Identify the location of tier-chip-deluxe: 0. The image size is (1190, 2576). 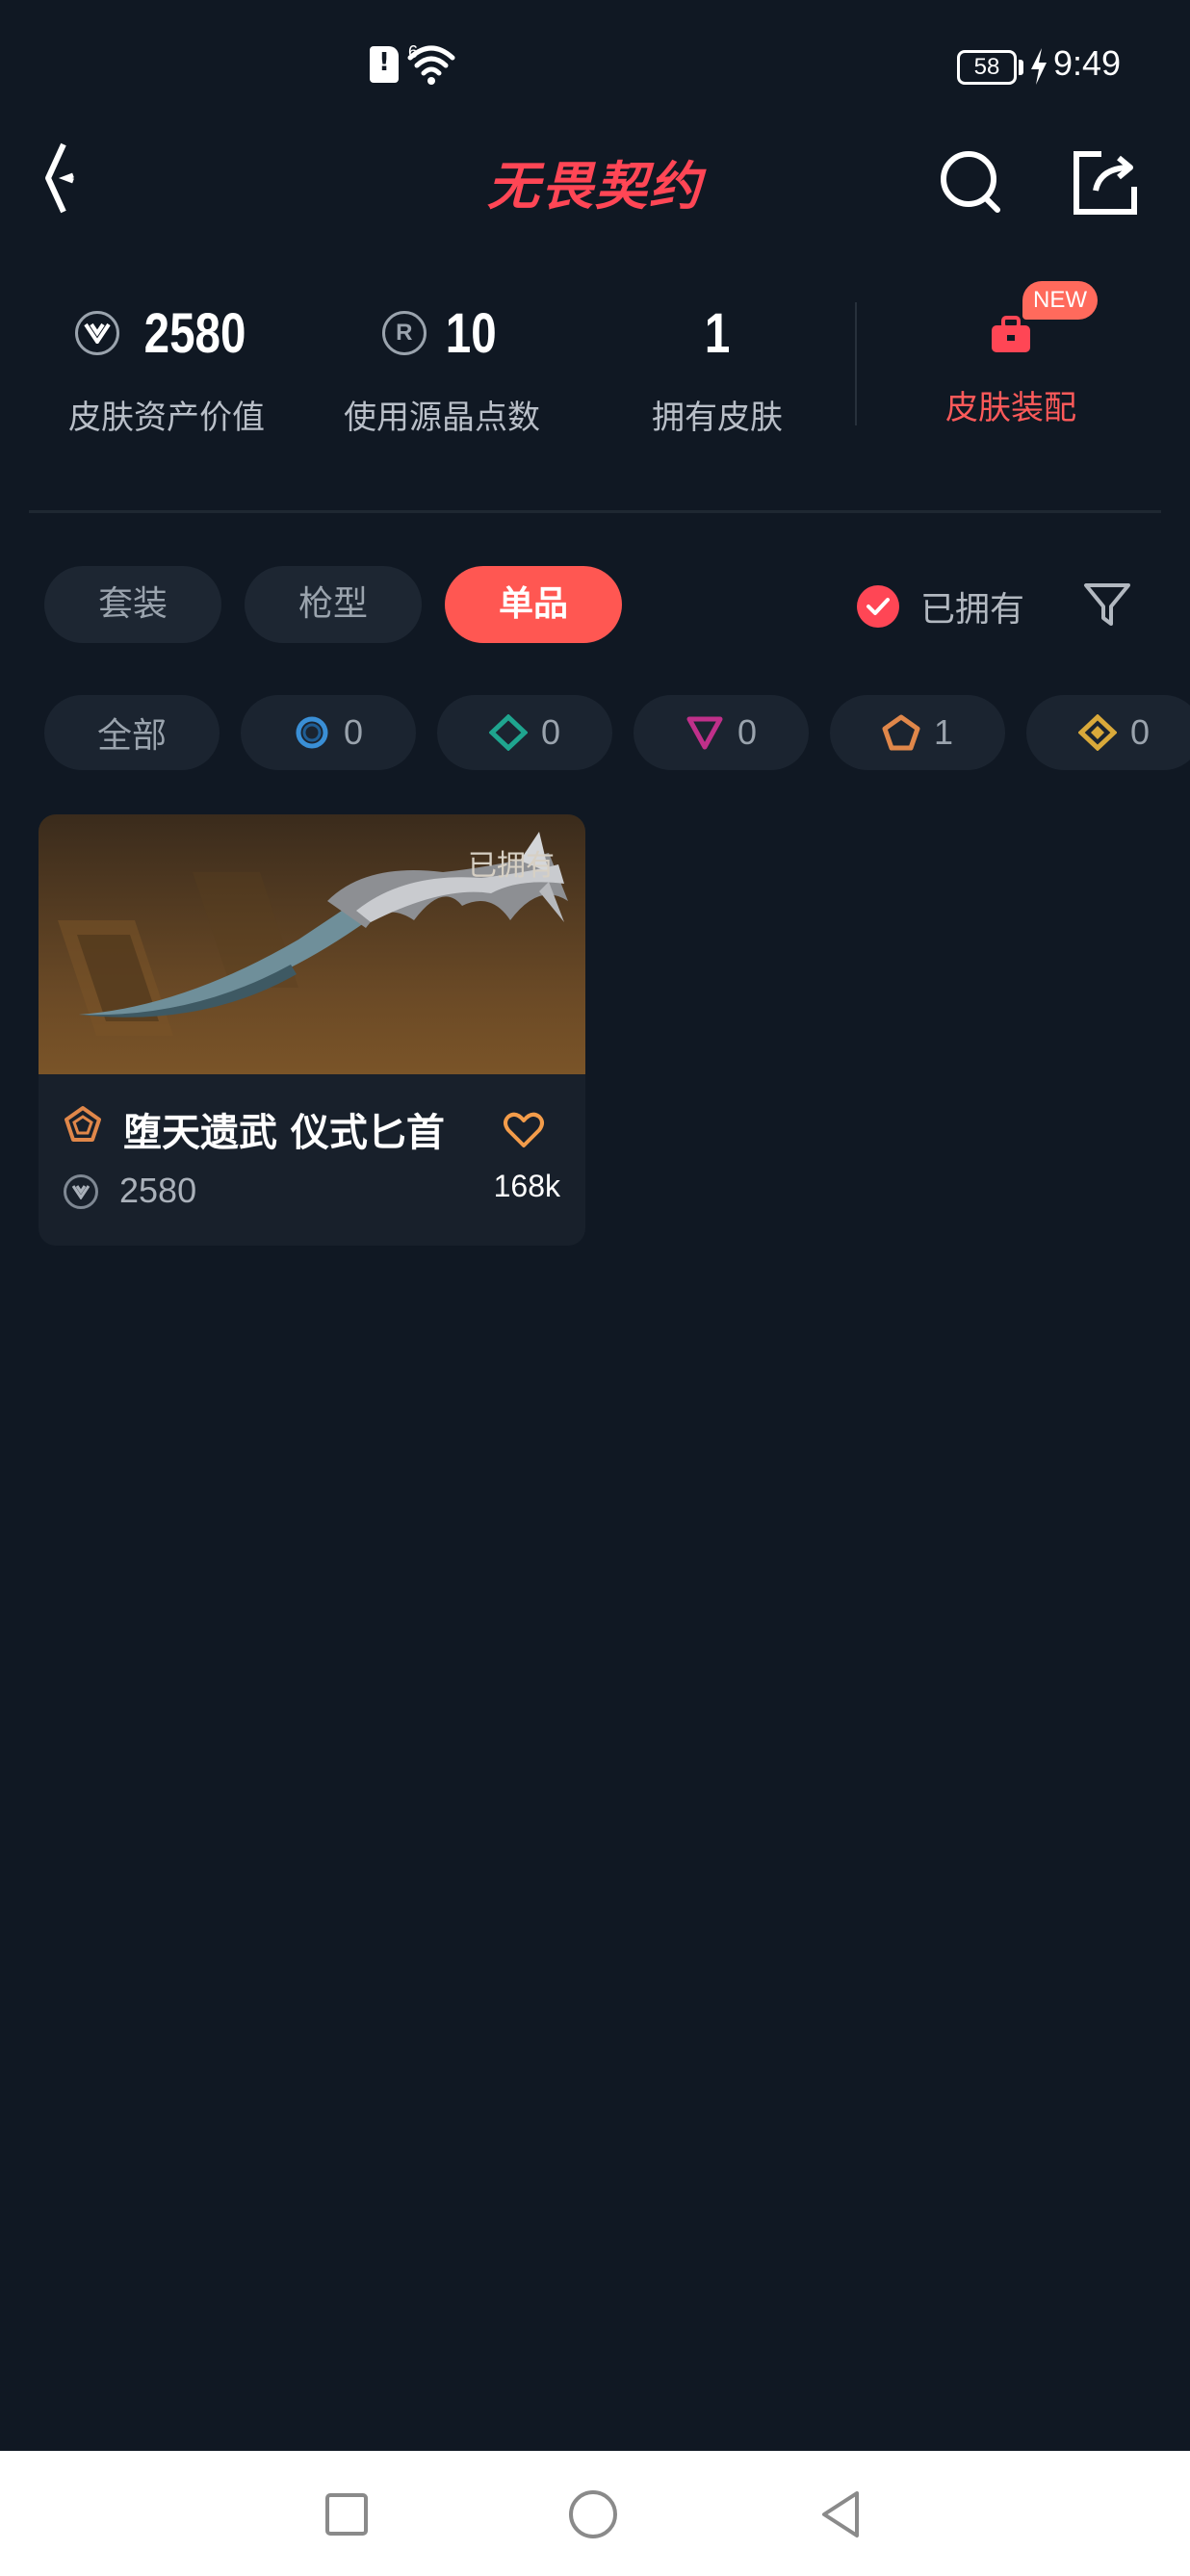
(524, 732).